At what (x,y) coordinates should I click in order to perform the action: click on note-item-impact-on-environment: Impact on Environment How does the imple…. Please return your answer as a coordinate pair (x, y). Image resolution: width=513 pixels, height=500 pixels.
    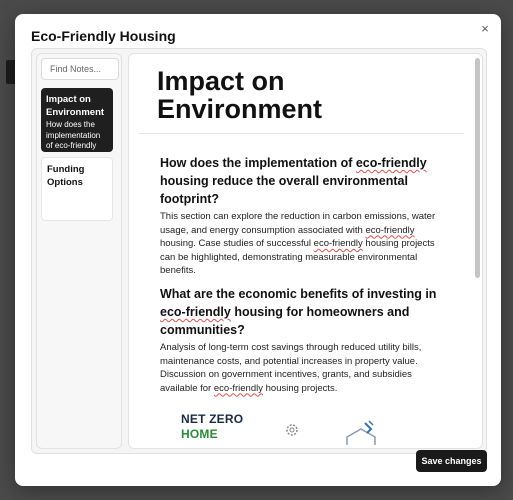
    Looking at the image, I should click on (77, 120).